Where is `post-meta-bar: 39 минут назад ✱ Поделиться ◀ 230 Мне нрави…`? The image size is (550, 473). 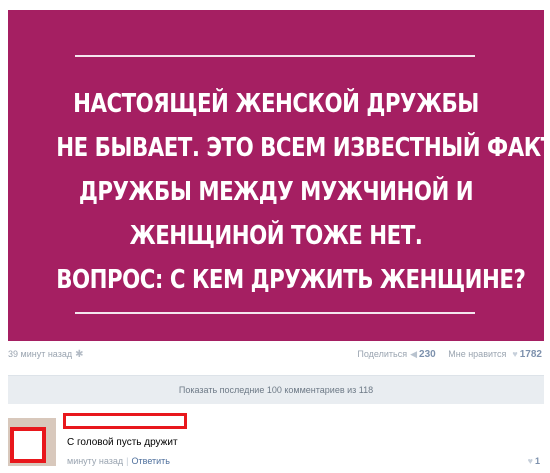 post-meta-bar: 39 минут назад ✱ Поделиться ◀ 230 Мне нрави… is located at coordinates (275, 356).